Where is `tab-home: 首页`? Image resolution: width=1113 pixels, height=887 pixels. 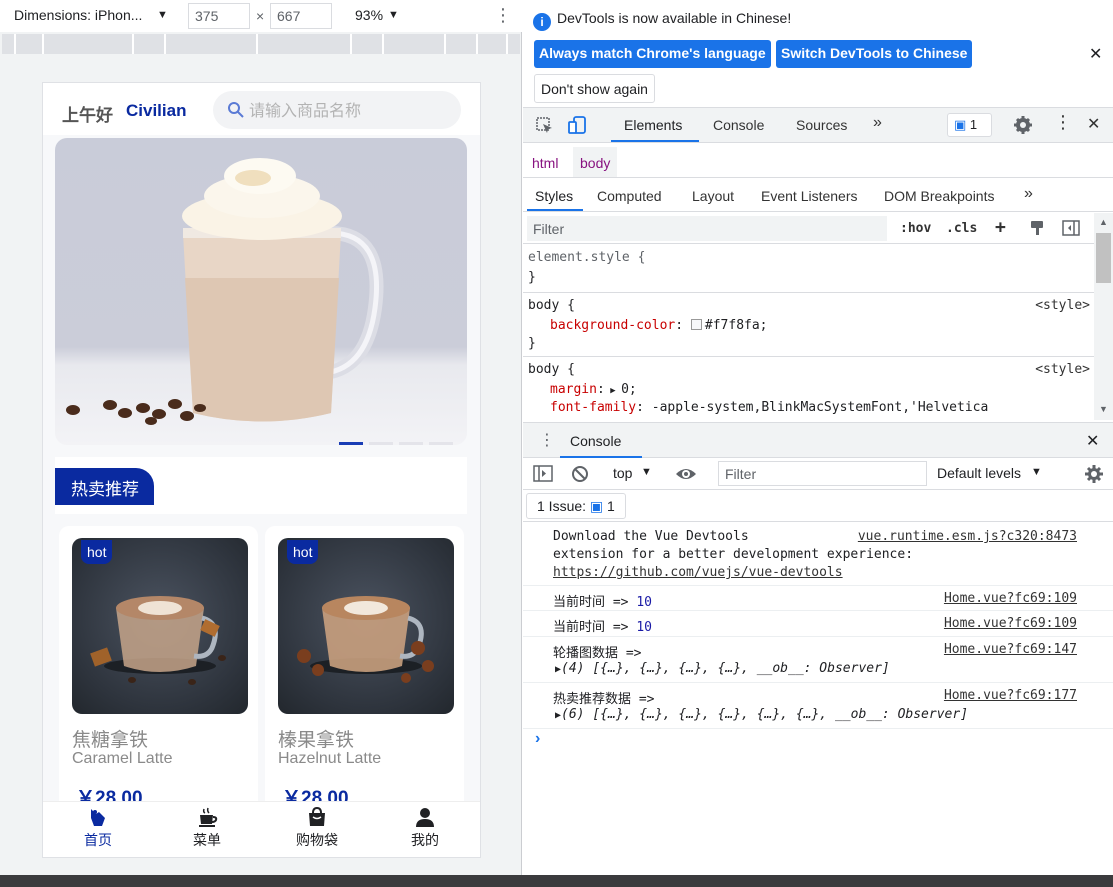
tab-home: 首页 is located at coordinates (98, 828).